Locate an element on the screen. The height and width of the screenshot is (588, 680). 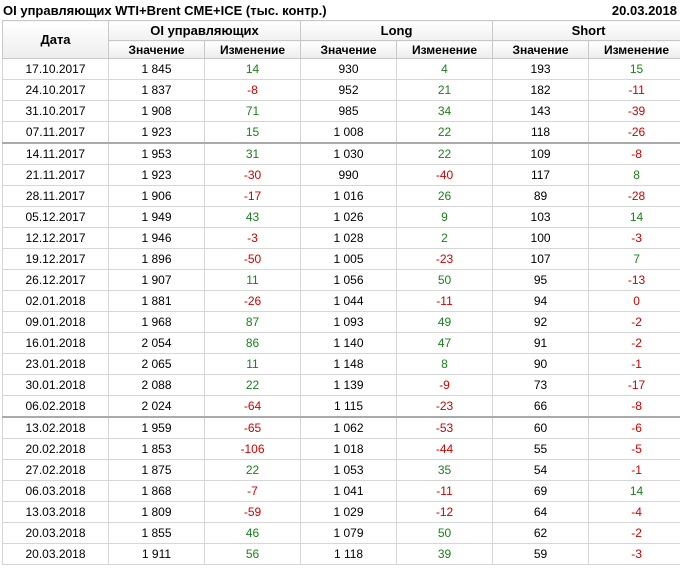
oi-change: 46 is located at coordinates (252, 533).